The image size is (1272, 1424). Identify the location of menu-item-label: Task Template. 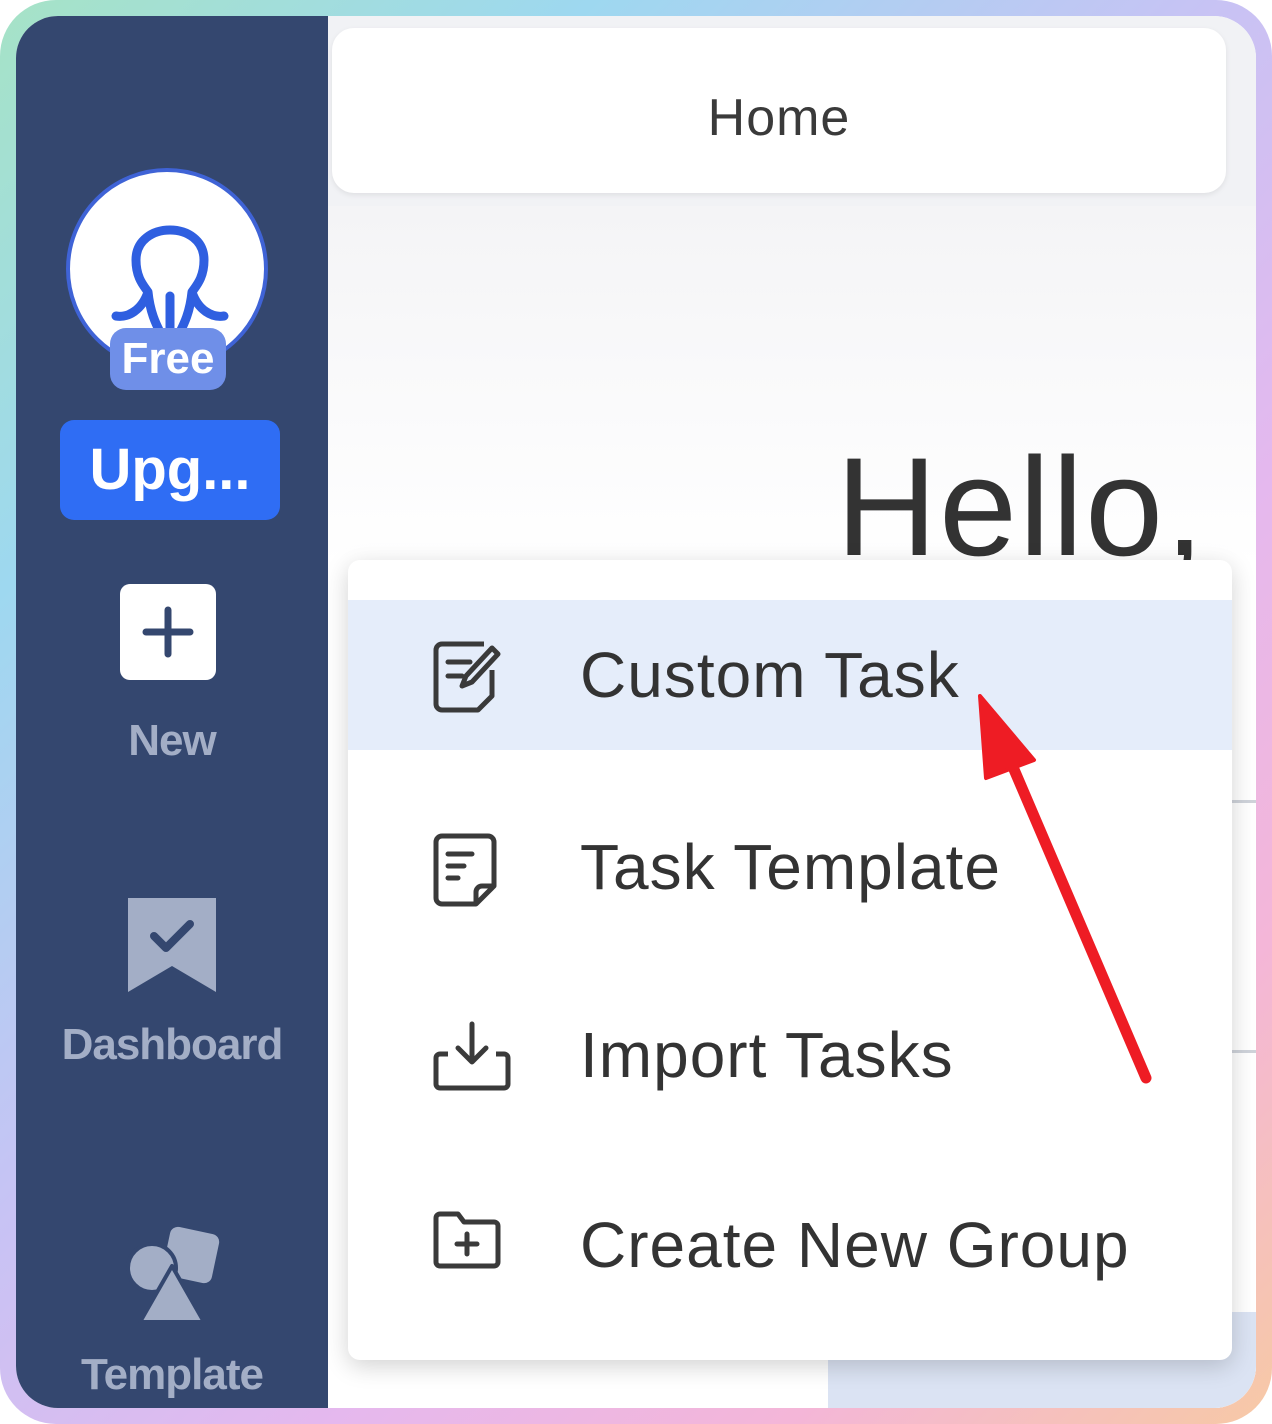
(790, 867).